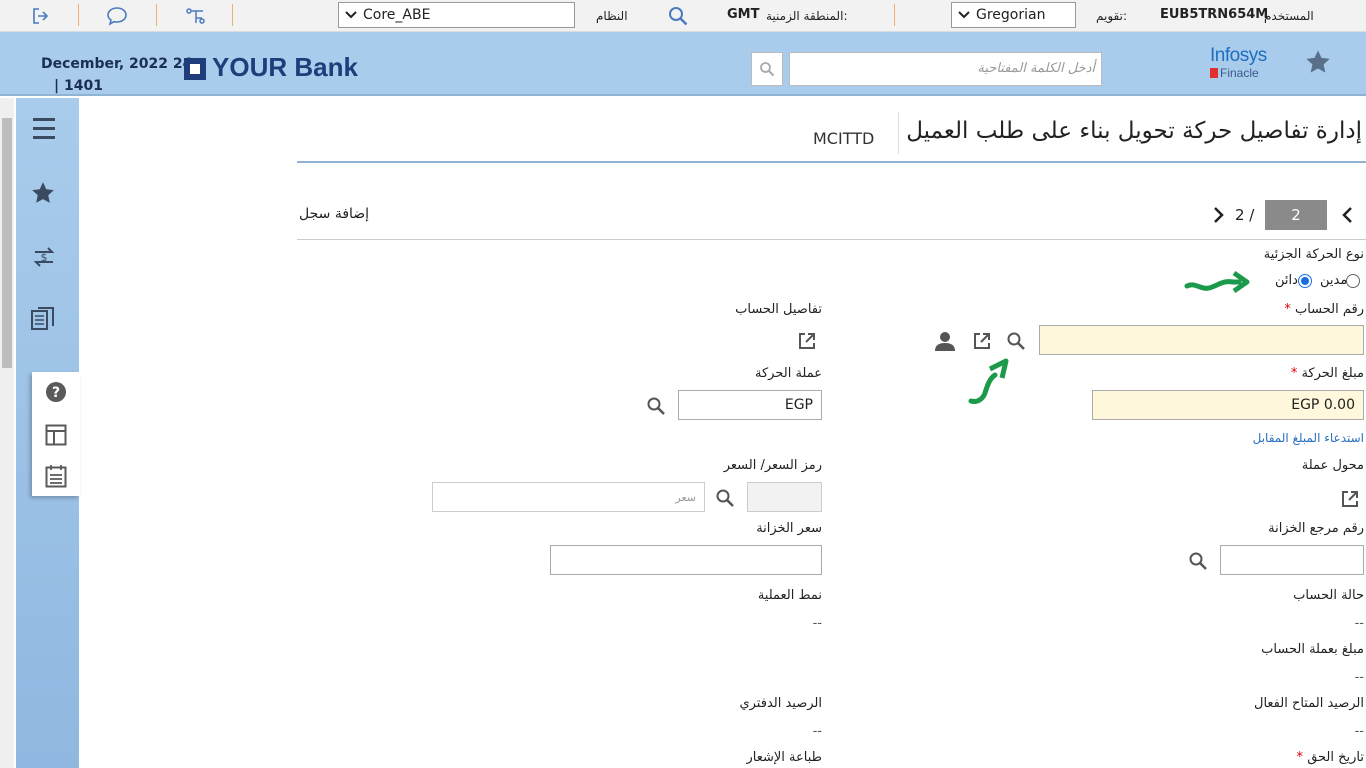 The image size is (1366, 768). What do you see at coordinates (1214, 14) in the screenshot?
I see `user-value: EUB5TRN654M` at bounding box center [1214, 14].